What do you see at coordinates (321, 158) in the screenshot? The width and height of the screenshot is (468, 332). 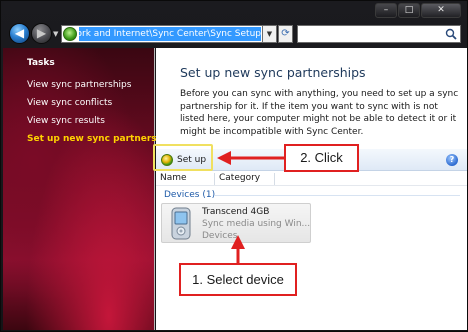 I see `step-2-callout: 2. Click` at bounding box center [321, 158].